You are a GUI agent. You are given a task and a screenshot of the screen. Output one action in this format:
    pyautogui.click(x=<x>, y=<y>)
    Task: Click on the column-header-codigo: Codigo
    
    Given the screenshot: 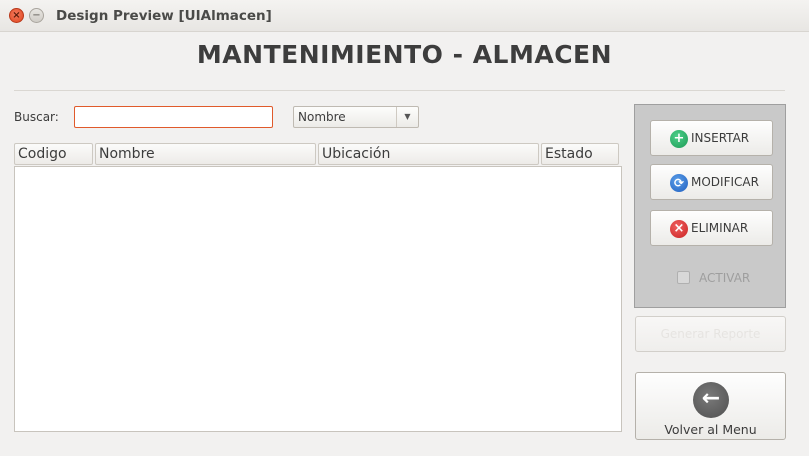 What is the action you would take?
    pyautogui.click(x=53, y=154)
    